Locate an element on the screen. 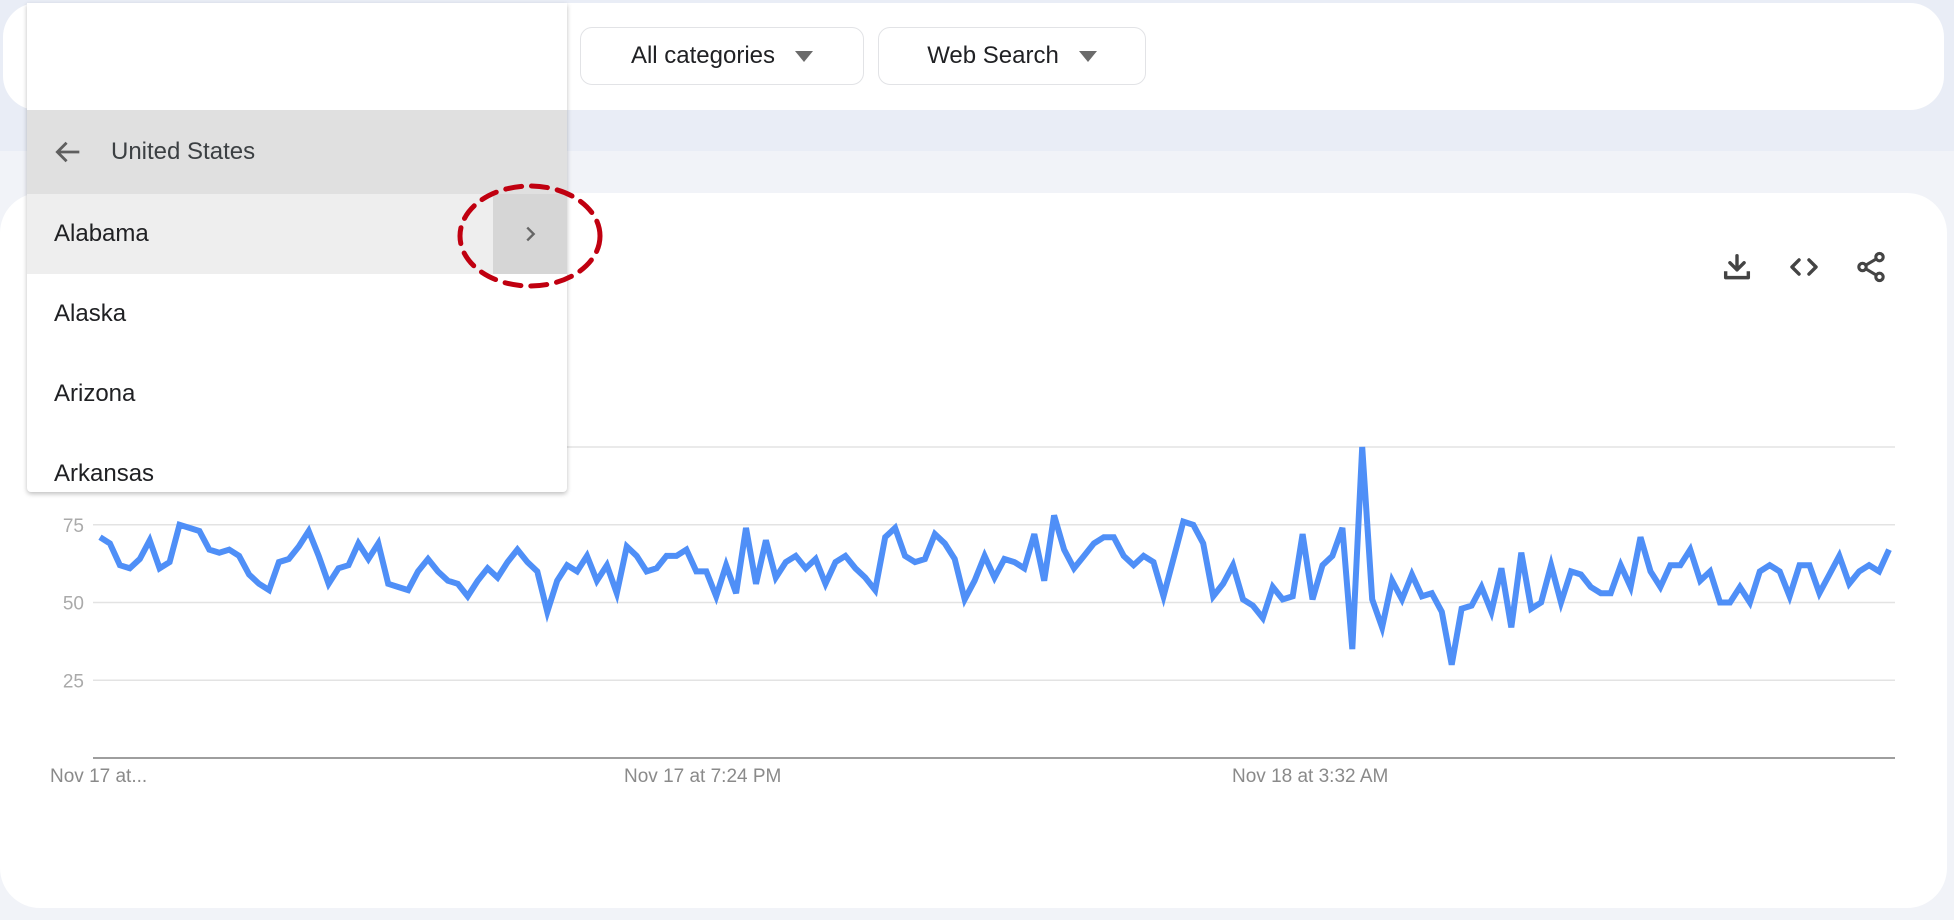 Image resolution: width=1954 pixels, height=920 pixels. arrow-back-icon is located at coordinates (68, 152).